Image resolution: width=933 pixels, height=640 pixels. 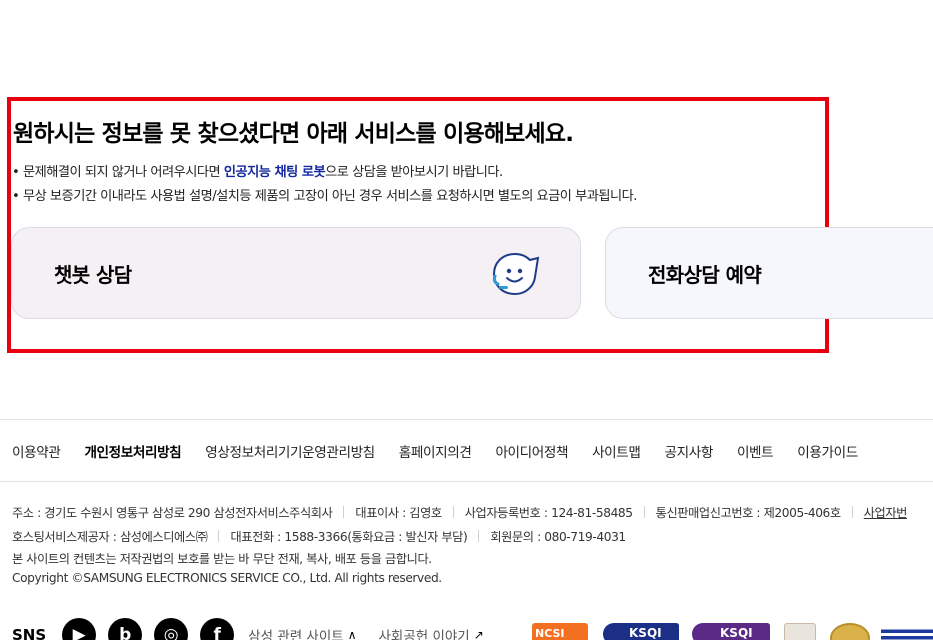 I want to click on ksqi-badge-text: KSQI, so click(x=645, y=633).